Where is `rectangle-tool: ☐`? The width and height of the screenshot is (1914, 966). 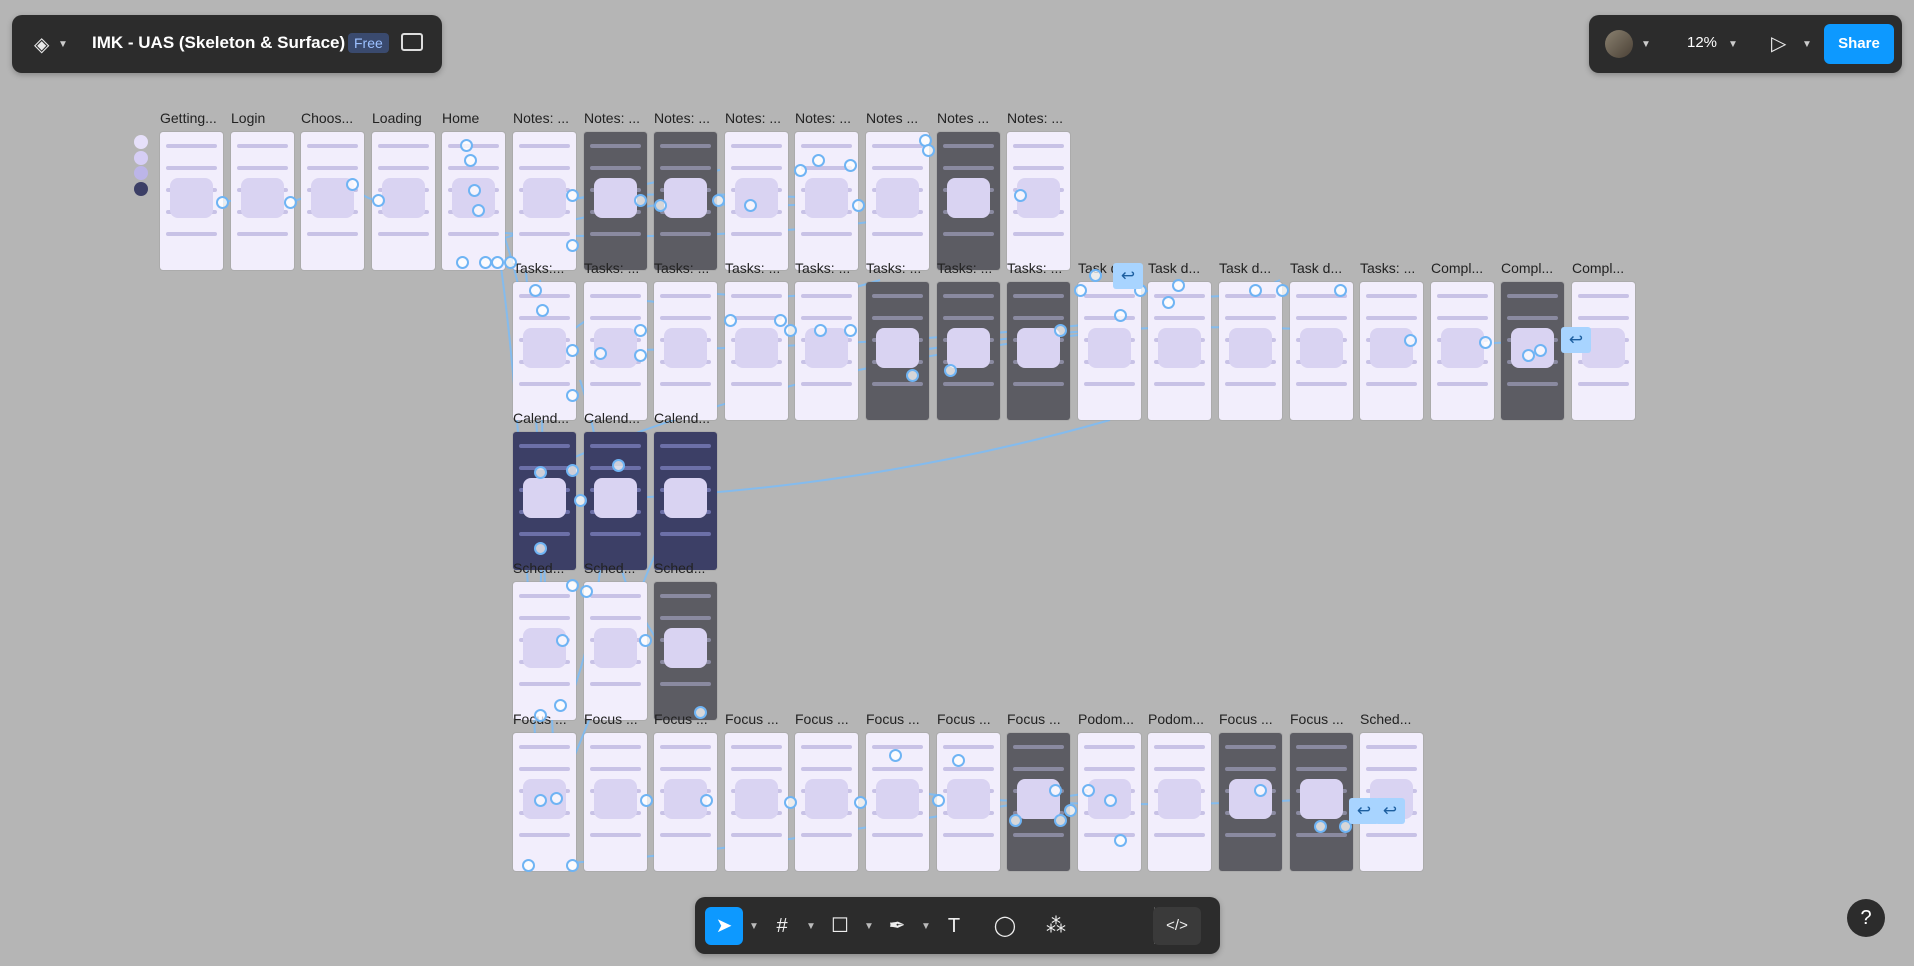 rectangle-tool: ☐ is located at coordinates (840, 926).